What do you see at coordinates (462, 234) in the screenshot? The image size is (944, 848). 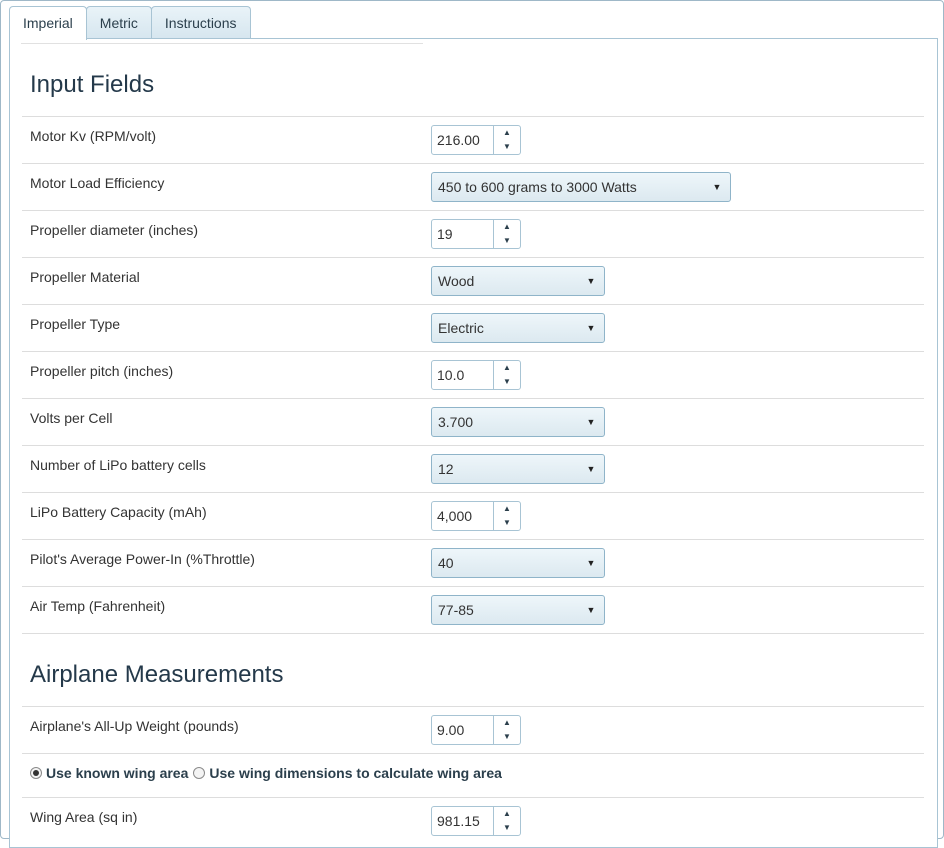 I see `prop-diameter-input` at bounding box center [462, 234].